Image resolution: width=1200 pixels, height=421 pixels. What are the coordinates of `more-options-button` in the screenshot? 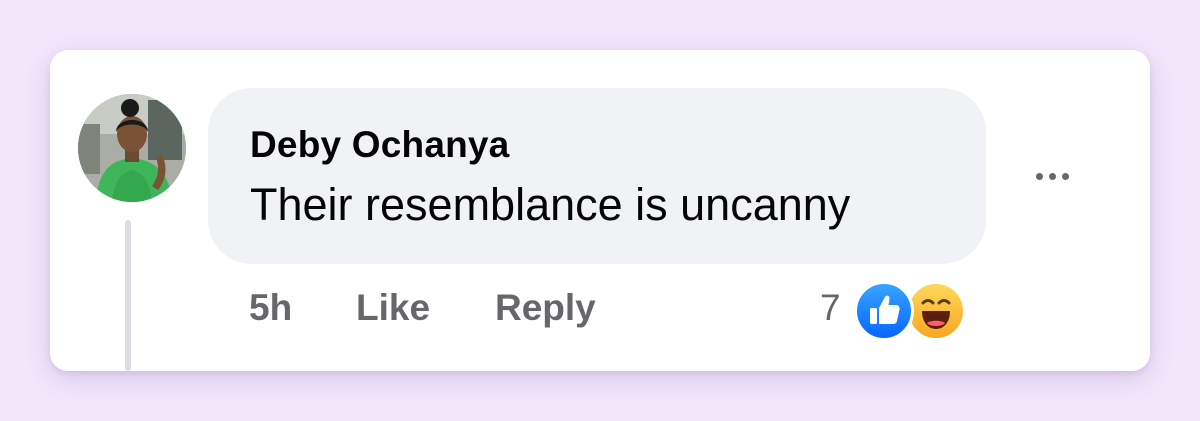 It's located at (1052, 176).